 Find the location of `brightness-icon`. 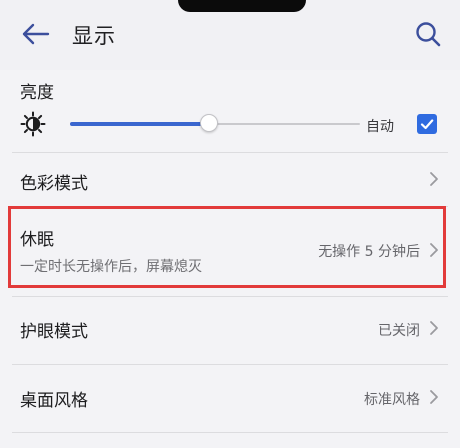

brightness-icon is located at coordinates (33, 124).